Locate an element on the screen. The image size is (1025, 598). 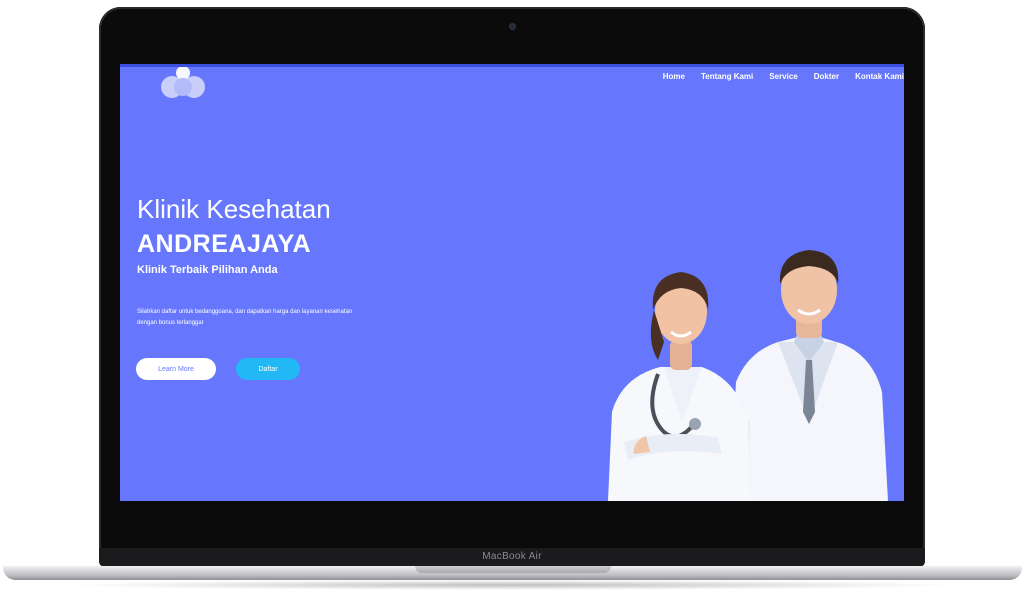
daftar-button: Daftar is located at coordinates (268, 369).